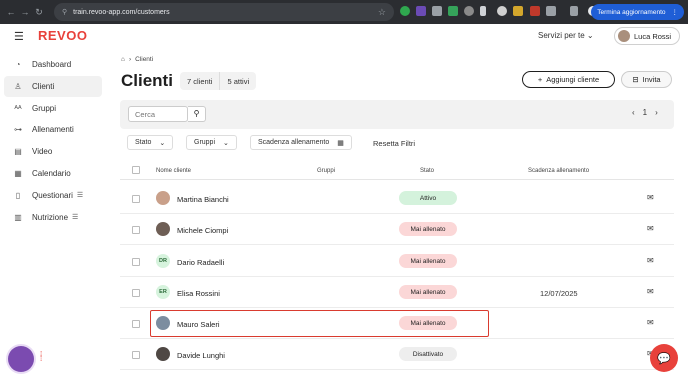 The image size is (688, 380). I want to click on logo: REVOO, so click(62, 35).